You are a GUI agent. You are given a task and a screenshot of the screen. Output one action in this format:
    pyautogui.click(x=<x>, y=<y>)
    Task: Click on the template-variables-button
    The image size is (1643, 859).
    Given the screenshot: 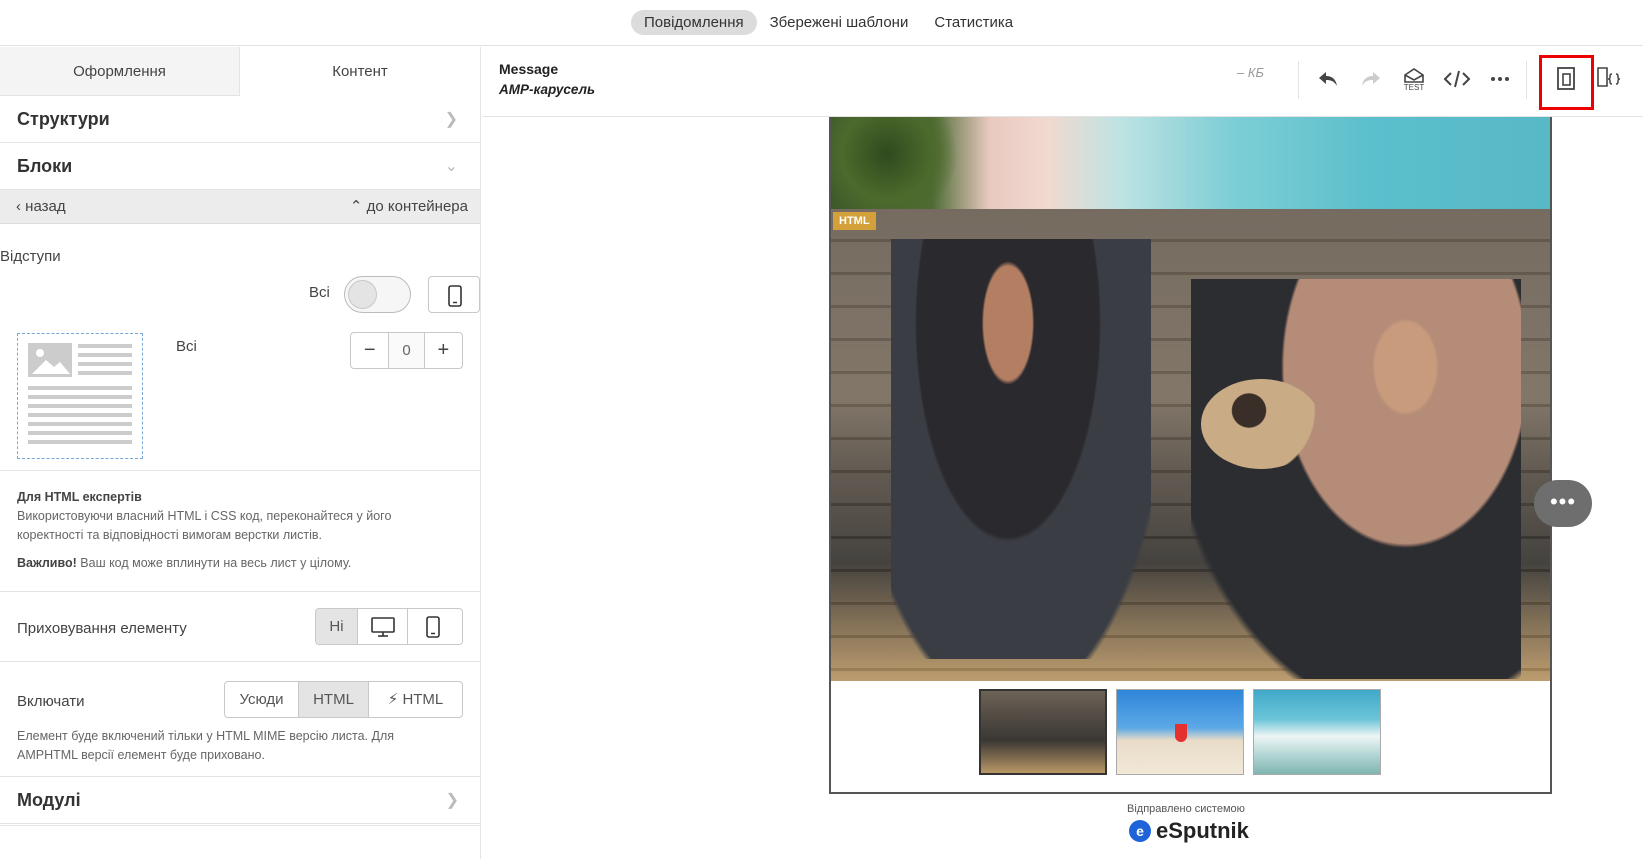 What is the action you would take?
    pyautogui.click(x=1608, y=79)
    